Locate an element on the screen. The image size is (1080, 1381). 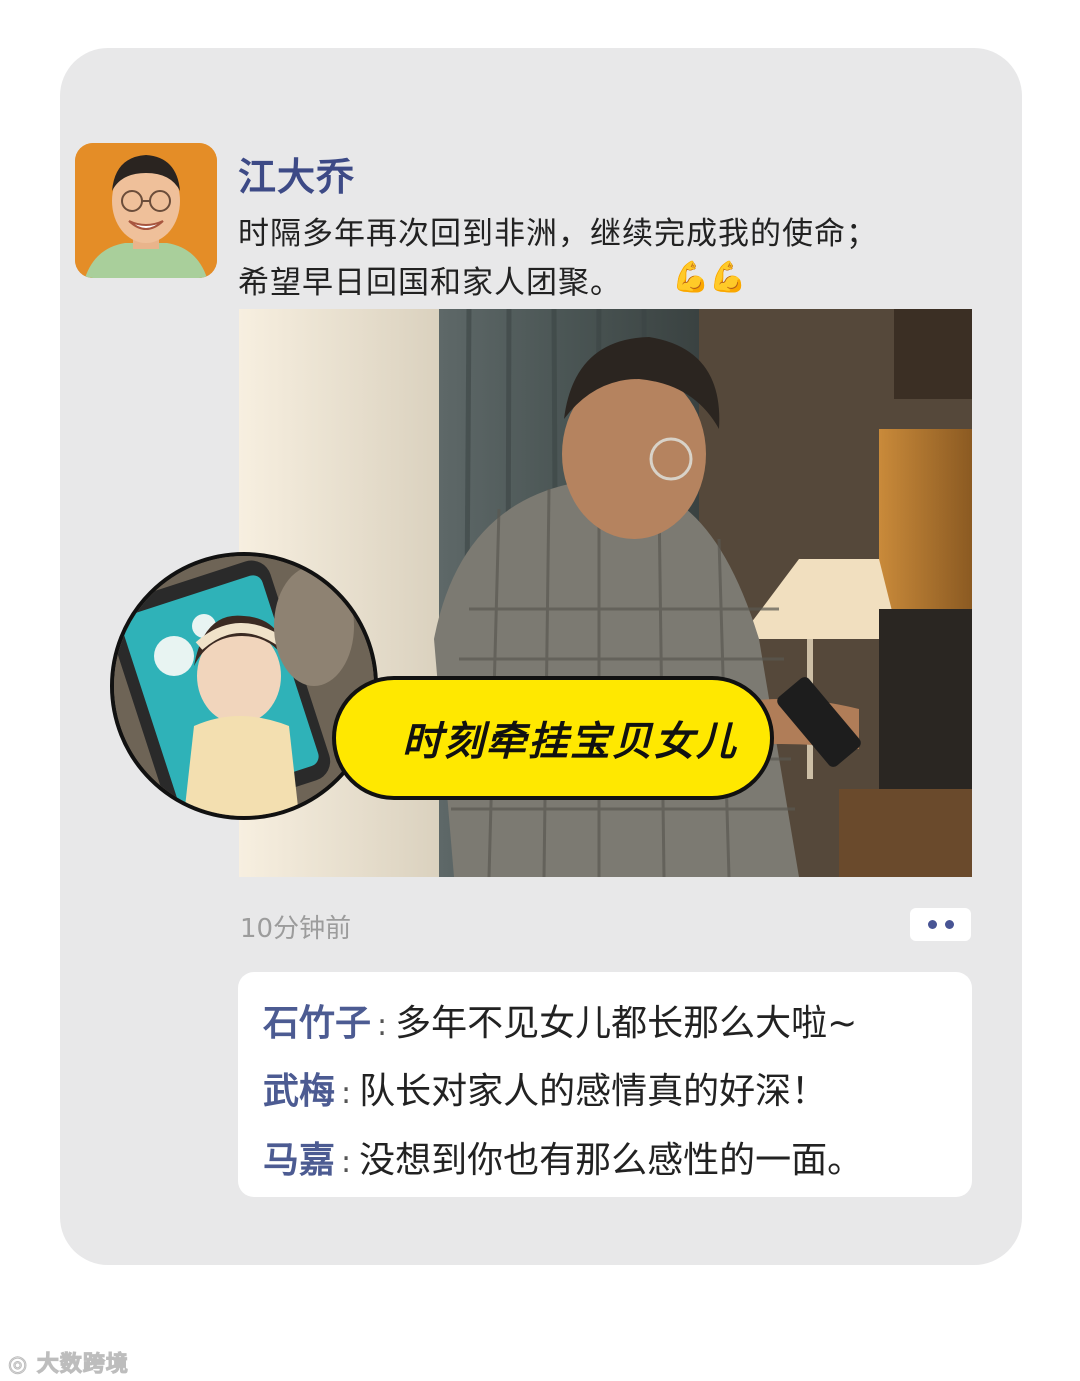
comment-item: 石竹子: 多年不见女儿都长那么大啦~ is located at coordinates (560, 1020).